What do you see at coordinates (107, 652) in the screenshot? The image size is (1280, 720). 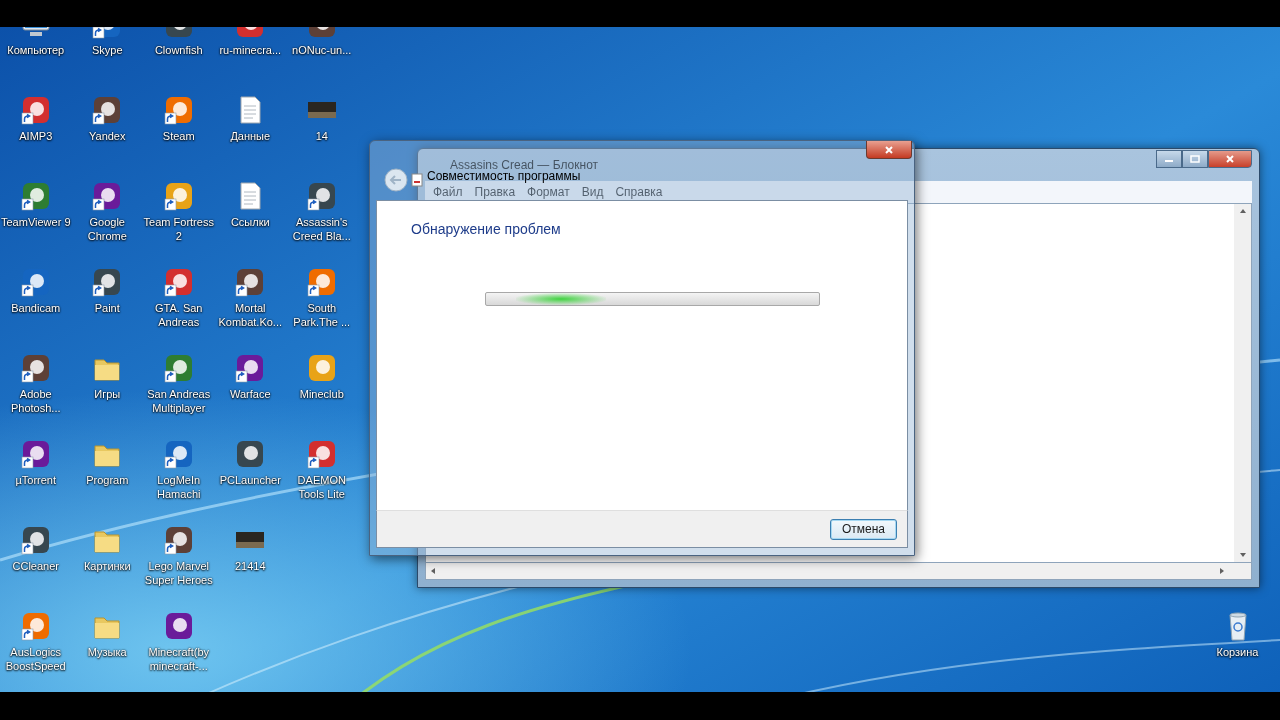 I see `icon-label: Музыка` at bounding box center [107, 652].